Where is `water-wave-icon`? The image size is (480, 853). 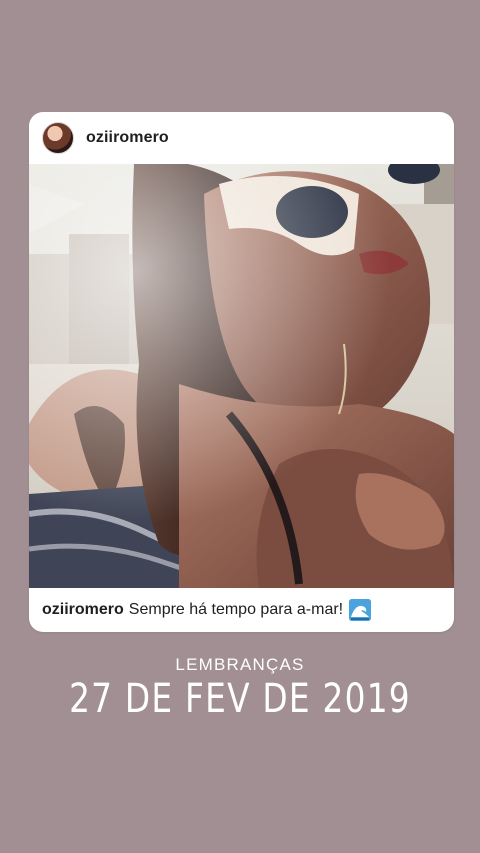
water-wave-icon is located at coordinates (360, 610).